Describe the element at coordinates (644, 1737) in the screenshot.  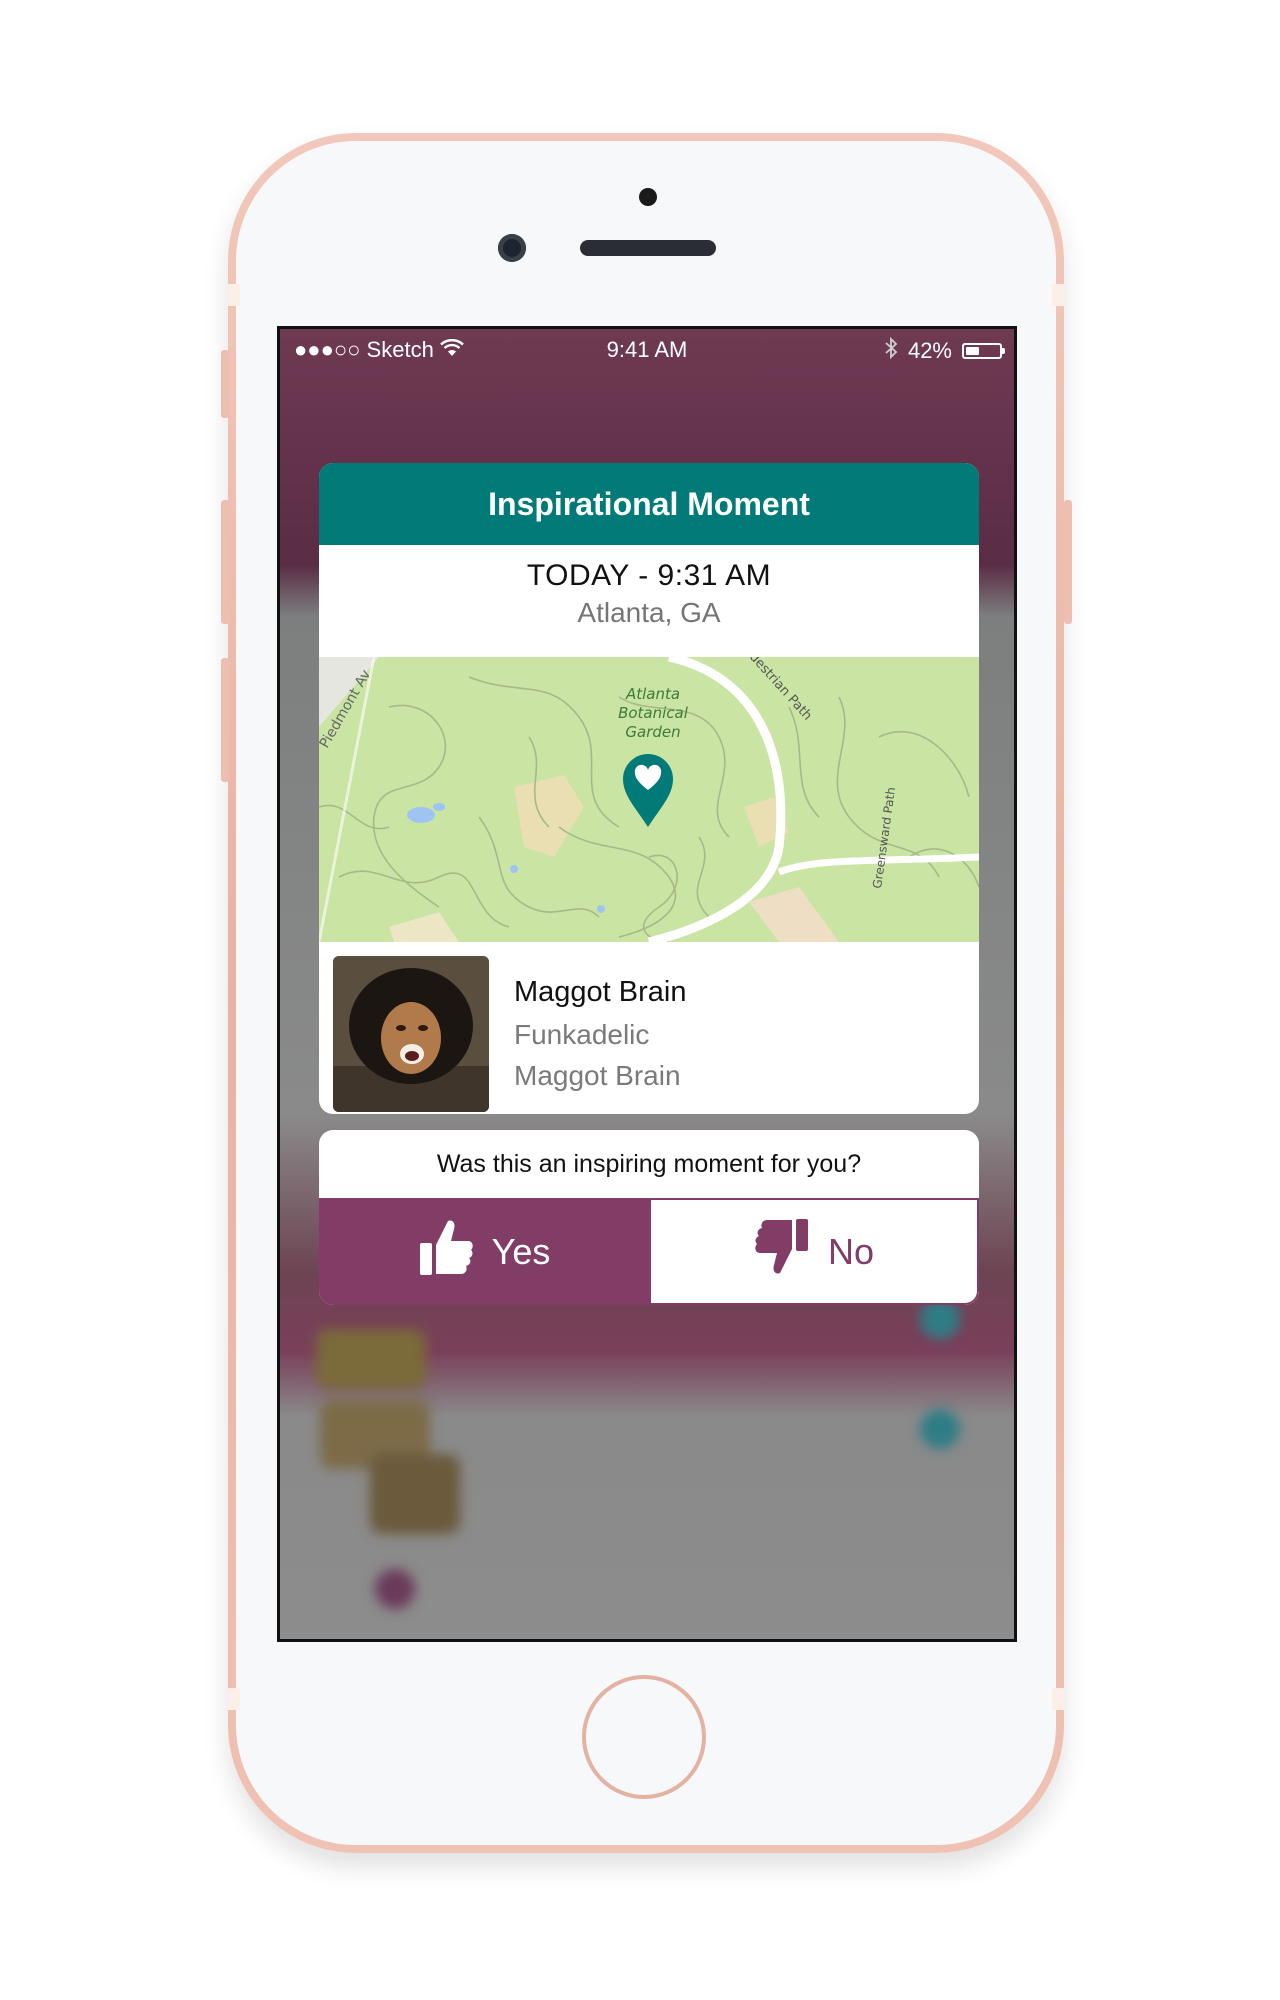
I see `home-button` at that location.